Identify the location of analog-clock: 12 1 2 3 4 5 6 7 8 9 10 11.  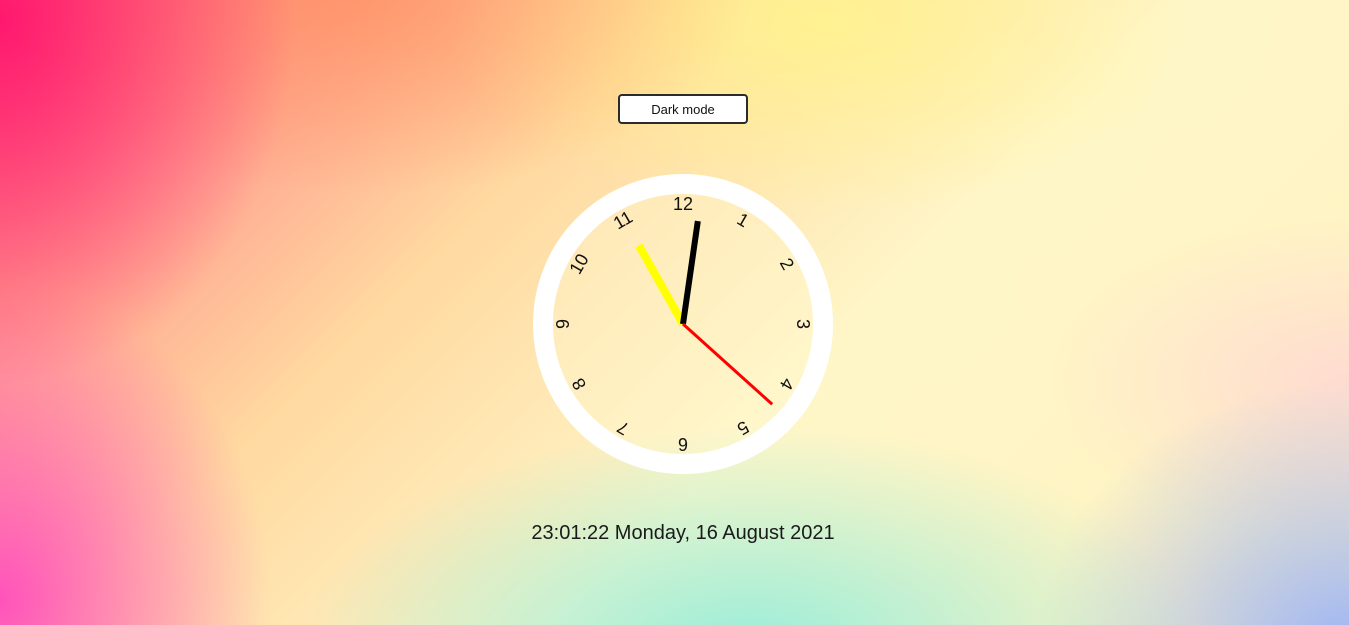
(683, 324).